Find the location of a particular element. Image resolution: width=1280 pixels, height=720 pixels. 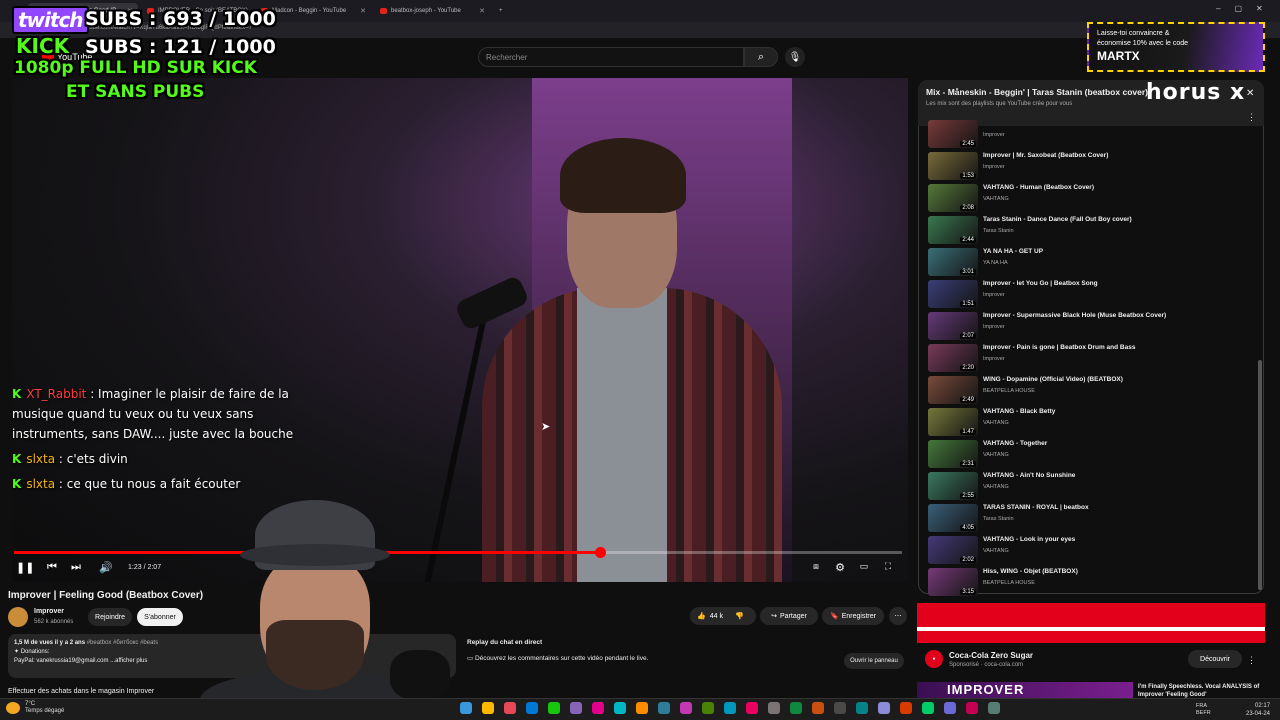

playlist-thumbnail: 1:51 is located at coordinates (953, 294).